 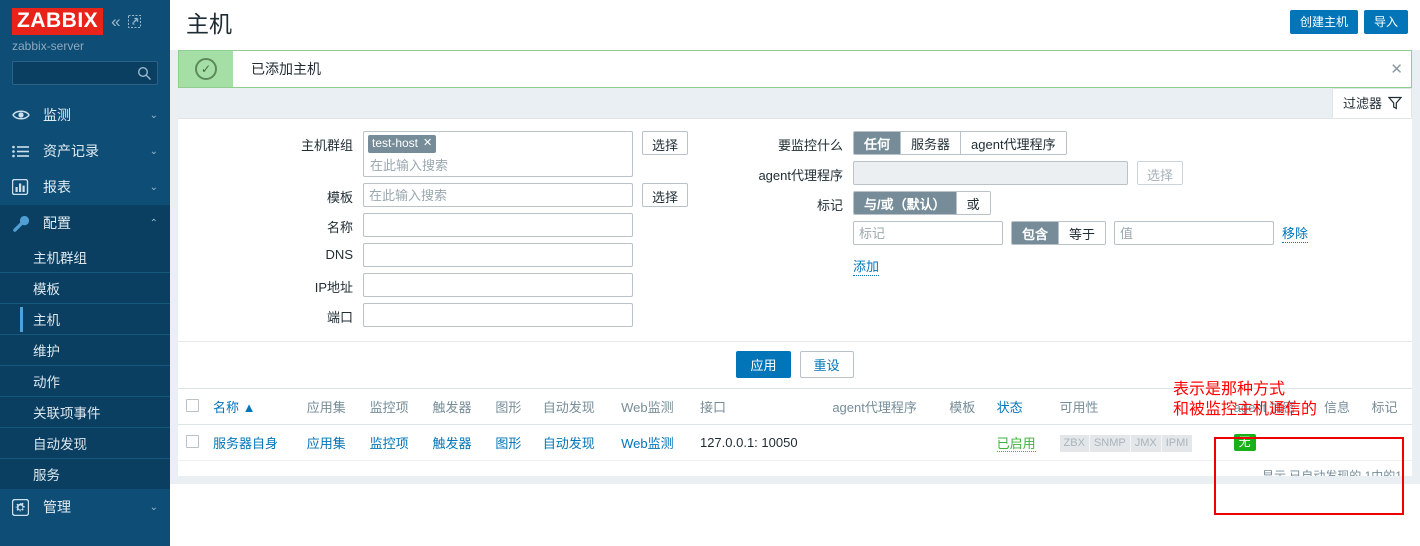 I want to click on remove-tag-link: 移除, so click(x=1295, y=233).